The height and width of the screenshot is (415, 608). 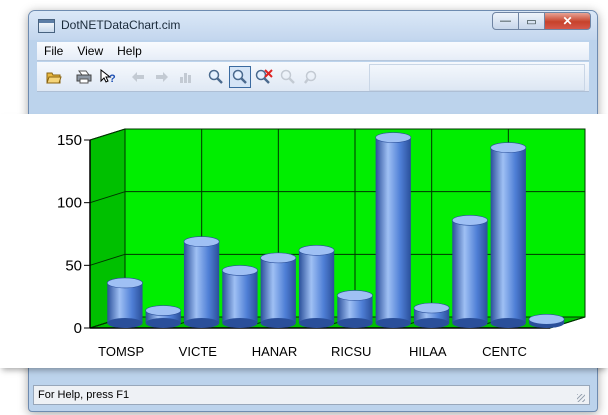 What do you see at coordinates (121, 25) in the screenshot?
I see `window-title: DotNETDataChart.cim` at bounding box center [121, 25].